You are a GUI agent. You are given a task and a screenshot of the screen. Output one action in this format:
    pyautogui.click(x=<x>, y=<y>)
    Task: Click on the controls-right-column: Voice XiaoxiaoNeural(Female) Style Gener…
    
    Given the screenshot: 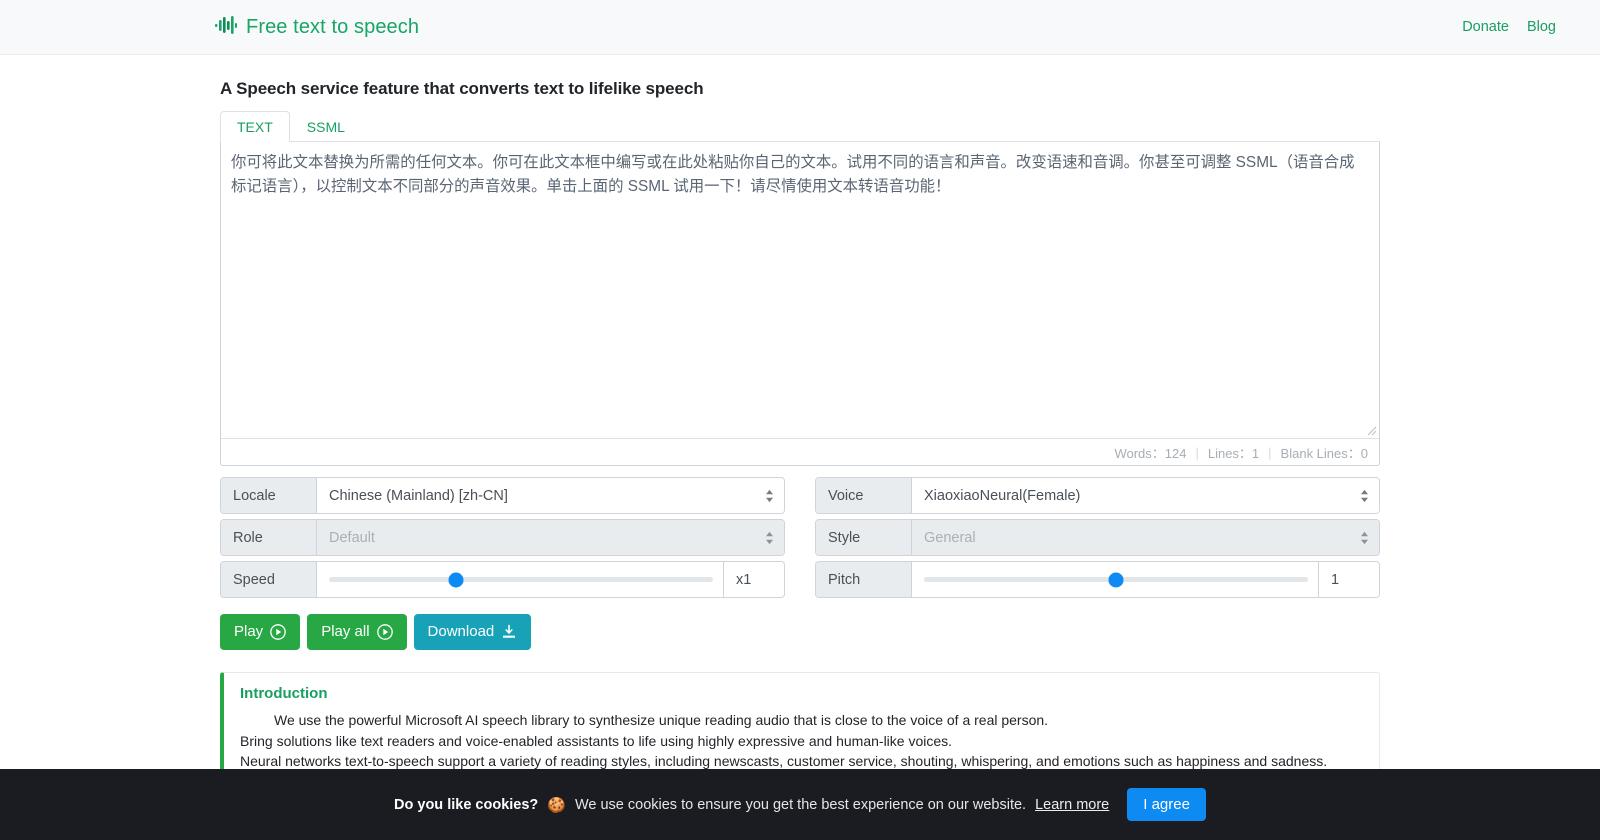 What is the action you would take?
    pyautogui.click(x=1097, y=537)
    